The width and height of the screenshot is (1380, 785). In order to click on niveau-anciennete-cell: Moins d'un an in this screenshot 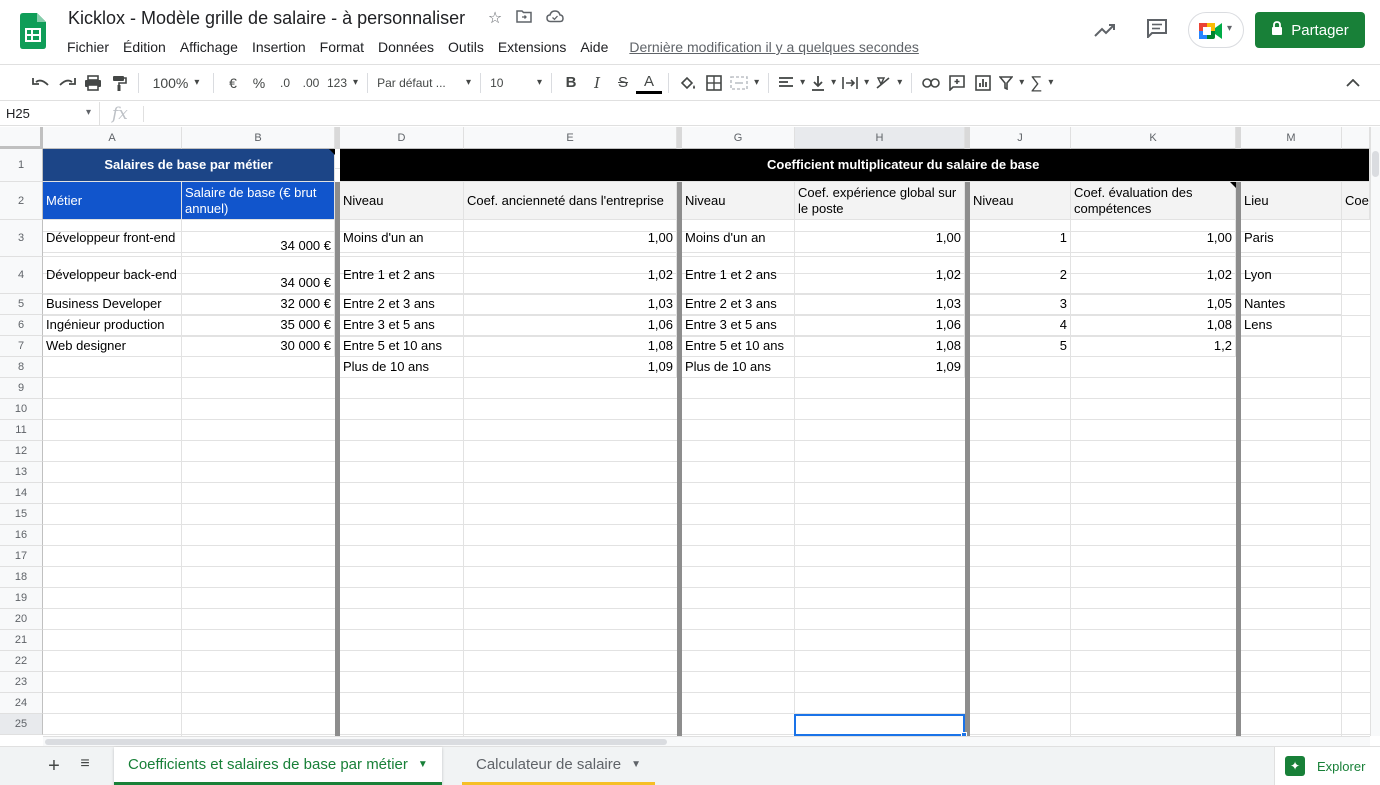, I will do `click(402, 238)`.